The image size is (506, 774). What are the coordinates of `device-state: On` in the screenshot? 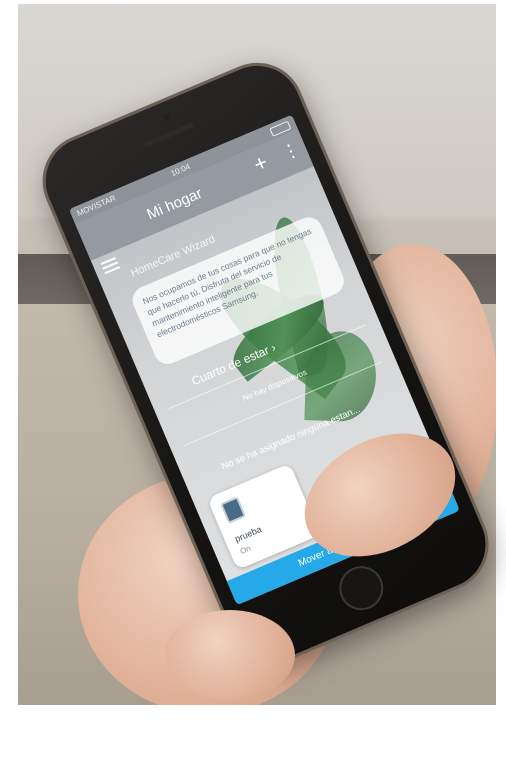 It's located at (245, 550).